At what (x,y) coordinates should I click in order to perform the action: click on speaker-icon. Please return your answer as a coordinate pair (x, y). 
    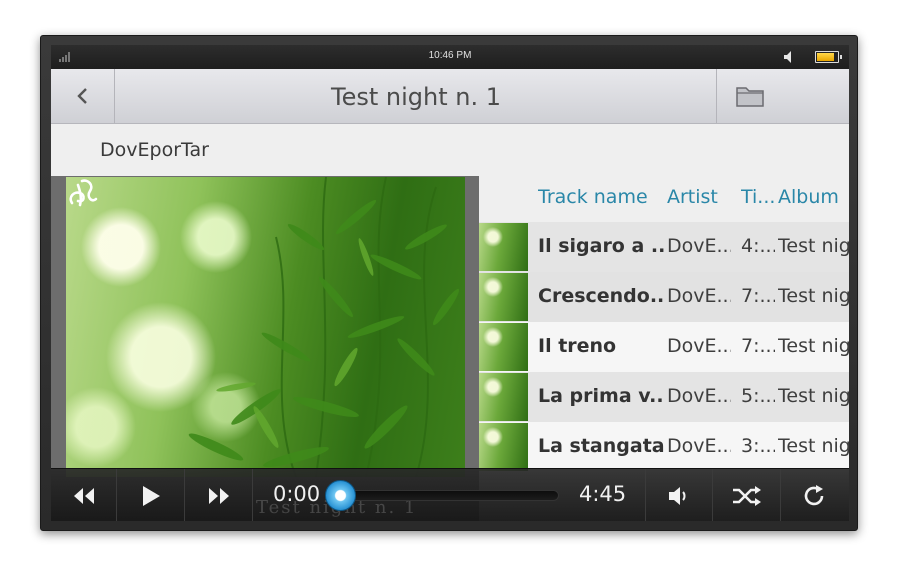
    Looking at the image, I should click on (787, 57).